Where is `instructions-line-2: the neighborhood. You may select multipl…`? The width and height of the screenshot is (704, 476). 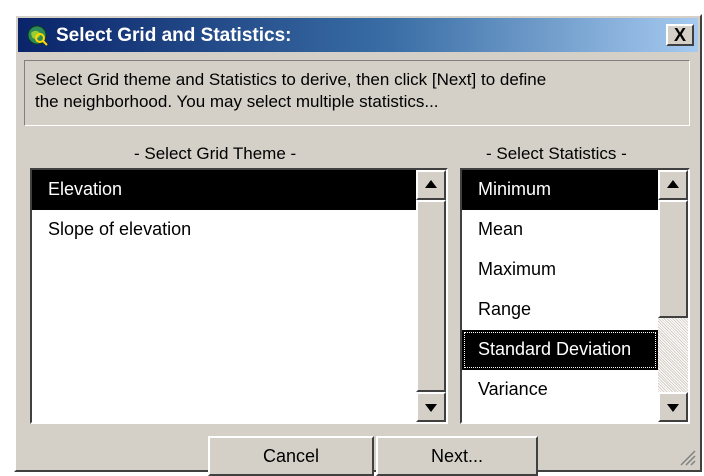 instructions-line-2: the neighborhood. You may select multipl… is located at coordinates (237, 101).